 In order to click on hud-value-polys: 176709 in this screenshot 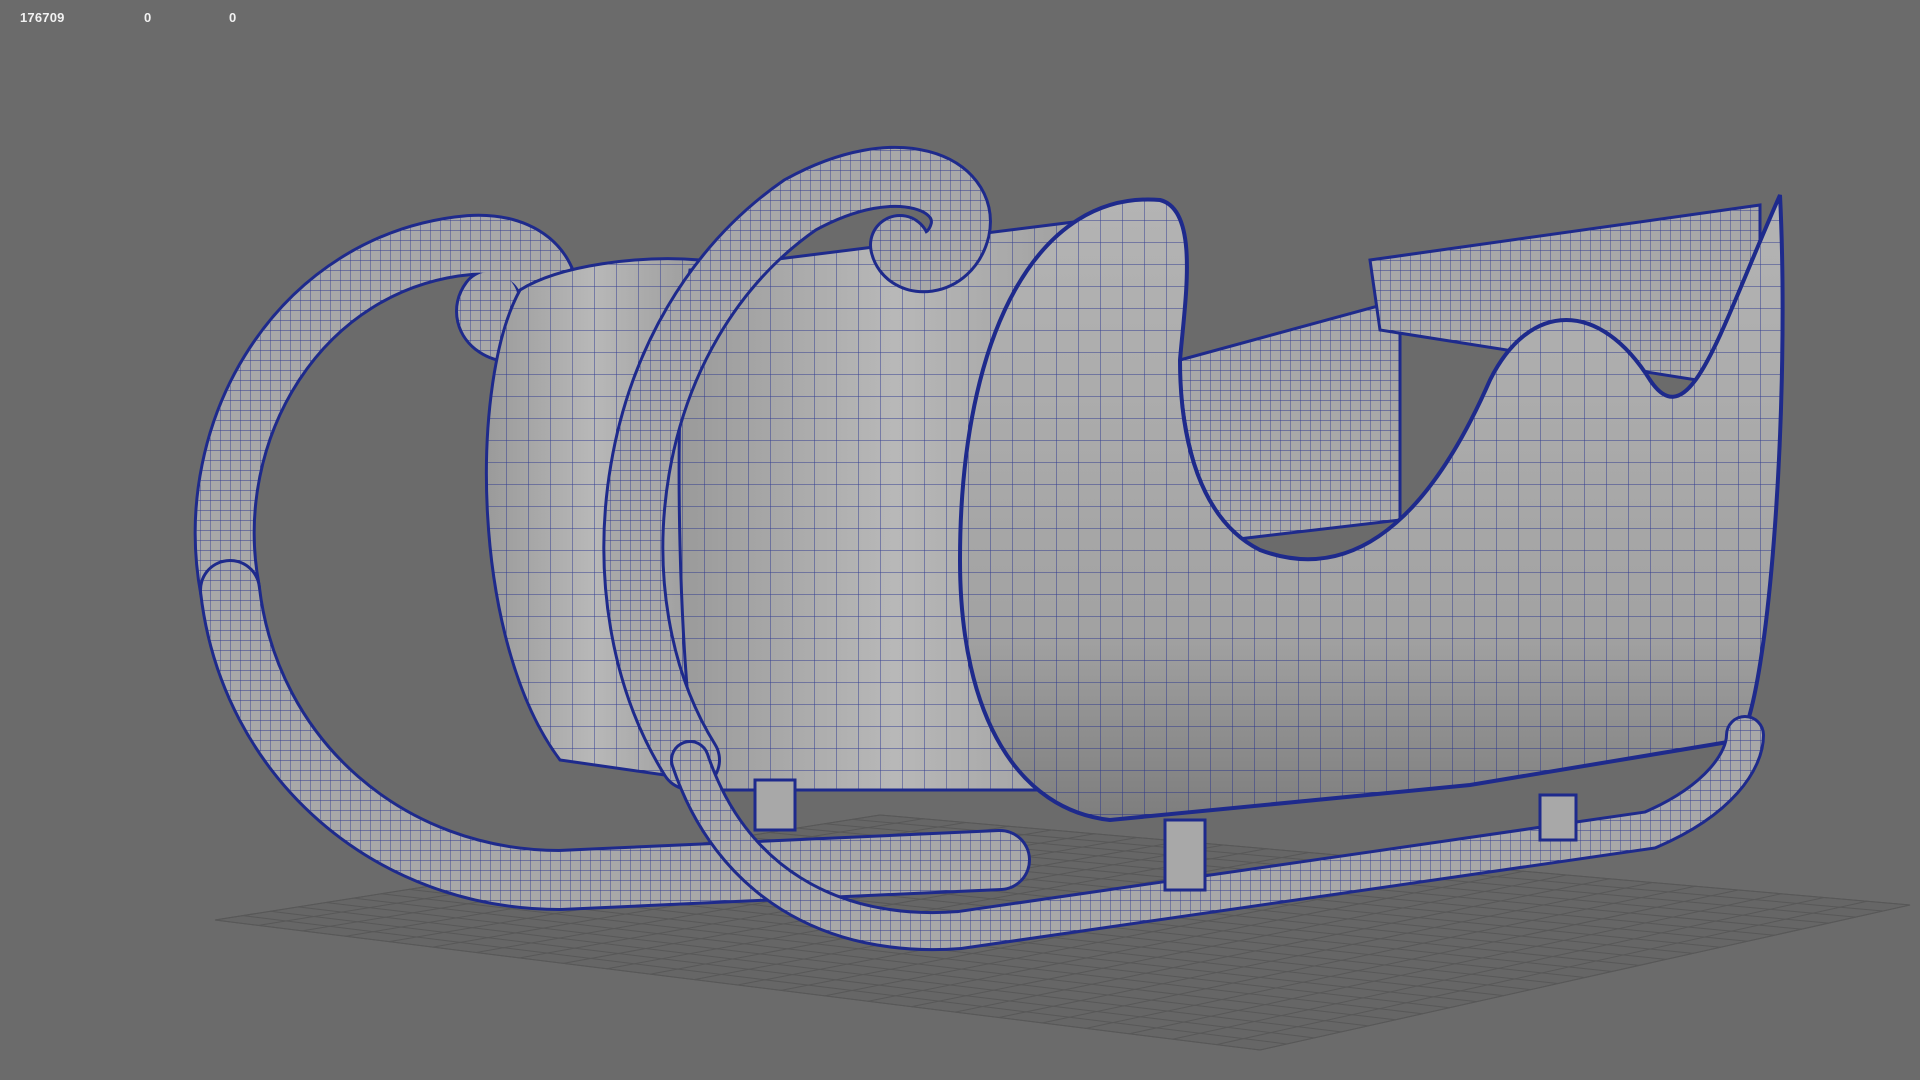, I will do `click(42, 17)`.